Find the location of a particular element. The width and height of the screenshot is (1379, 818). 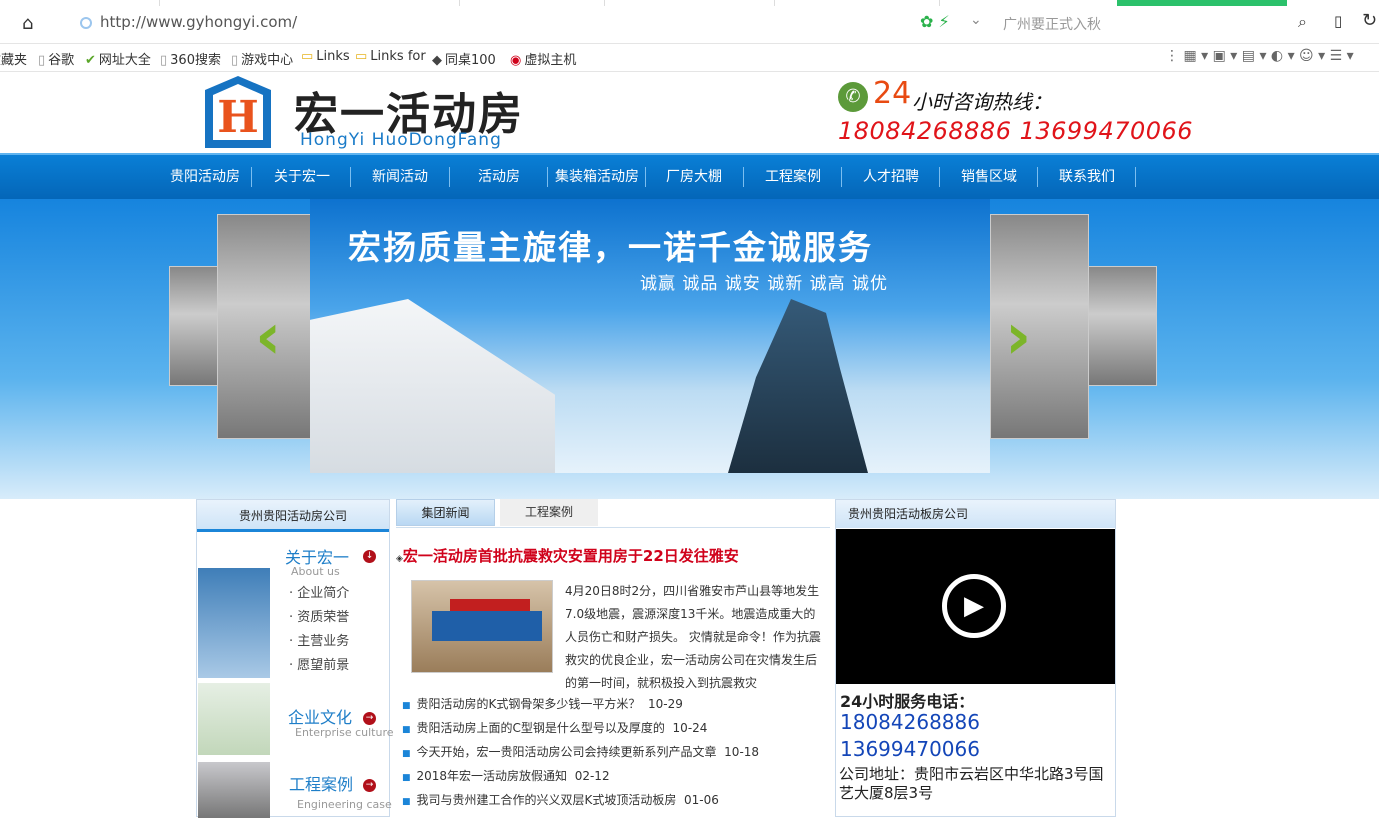

speed-mode-icon: ✿ ⚡ is located at coordinates (935, 21).